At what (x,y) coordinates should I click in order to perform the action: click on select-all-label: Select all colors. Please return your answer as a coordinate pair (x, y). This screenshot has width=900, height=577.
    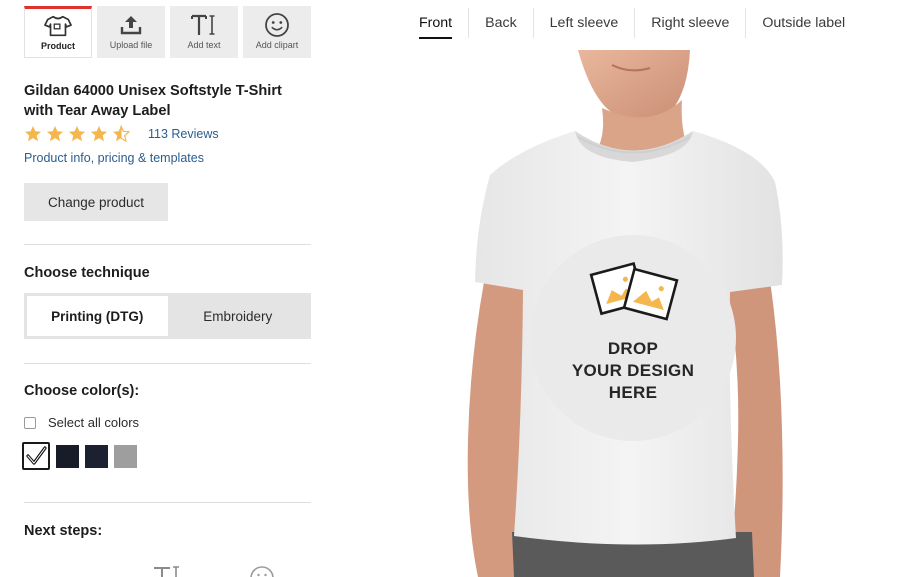
    Looking at the image, I should click on (94, 422).